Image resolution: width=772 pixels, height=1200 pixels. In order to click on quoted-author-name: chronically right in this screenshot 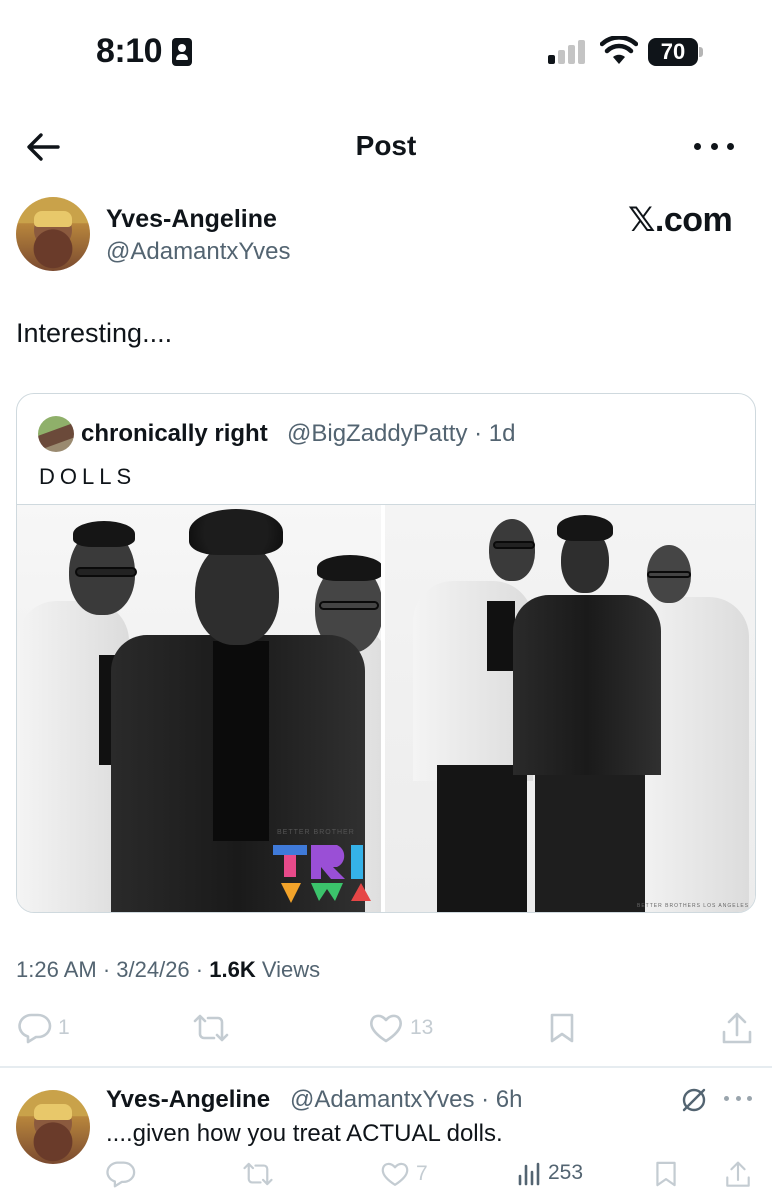, I will do `click(174, 433)`.